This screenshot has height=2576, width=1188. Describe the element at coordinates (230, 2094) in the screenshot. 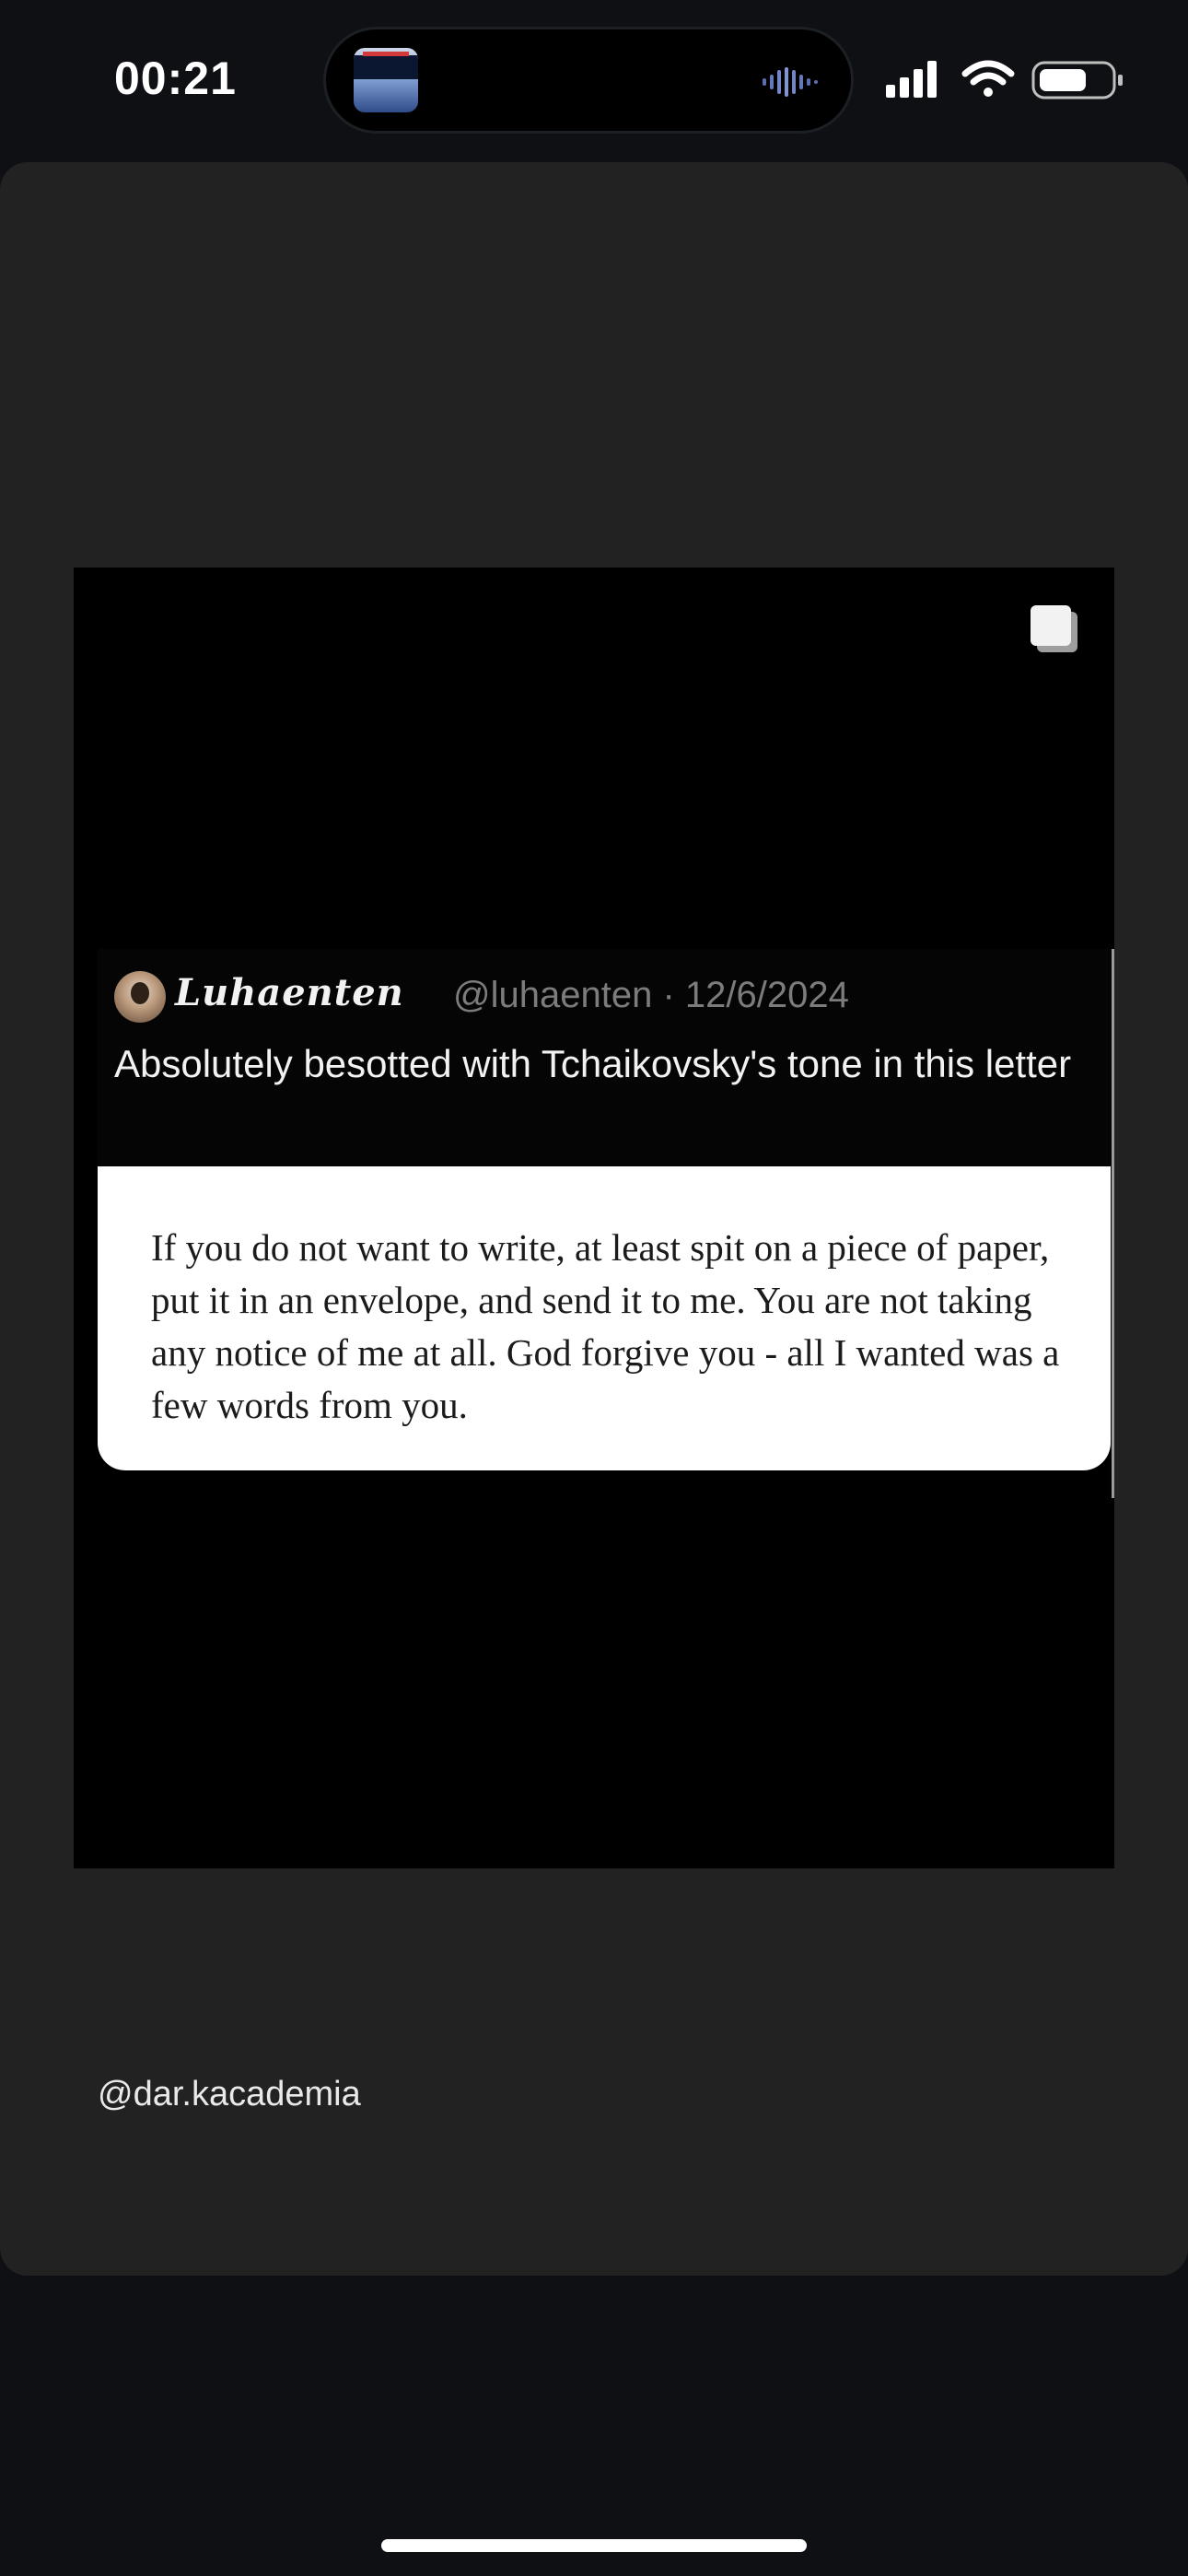

I see `post-caption: @dar.kacademia` at that location.